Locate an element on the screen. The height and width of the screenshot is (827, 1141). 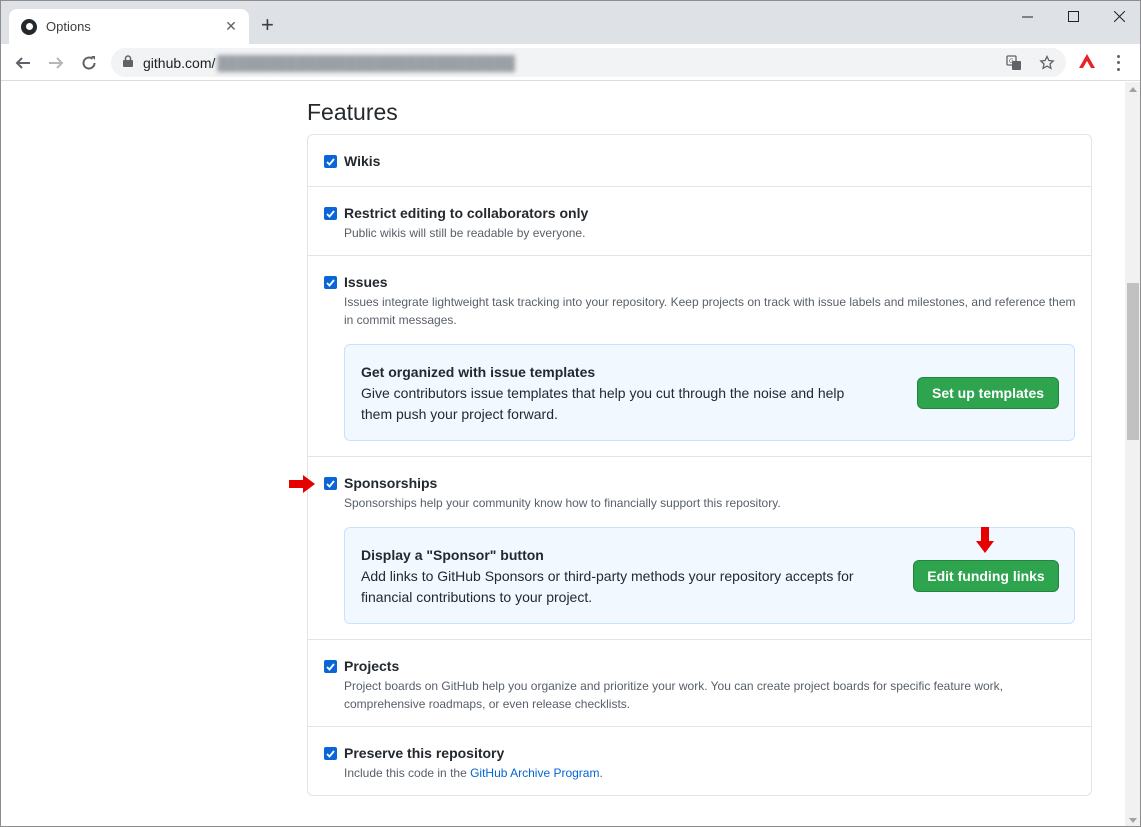
new-tab-icon: + is located at coordinates (267, 25).